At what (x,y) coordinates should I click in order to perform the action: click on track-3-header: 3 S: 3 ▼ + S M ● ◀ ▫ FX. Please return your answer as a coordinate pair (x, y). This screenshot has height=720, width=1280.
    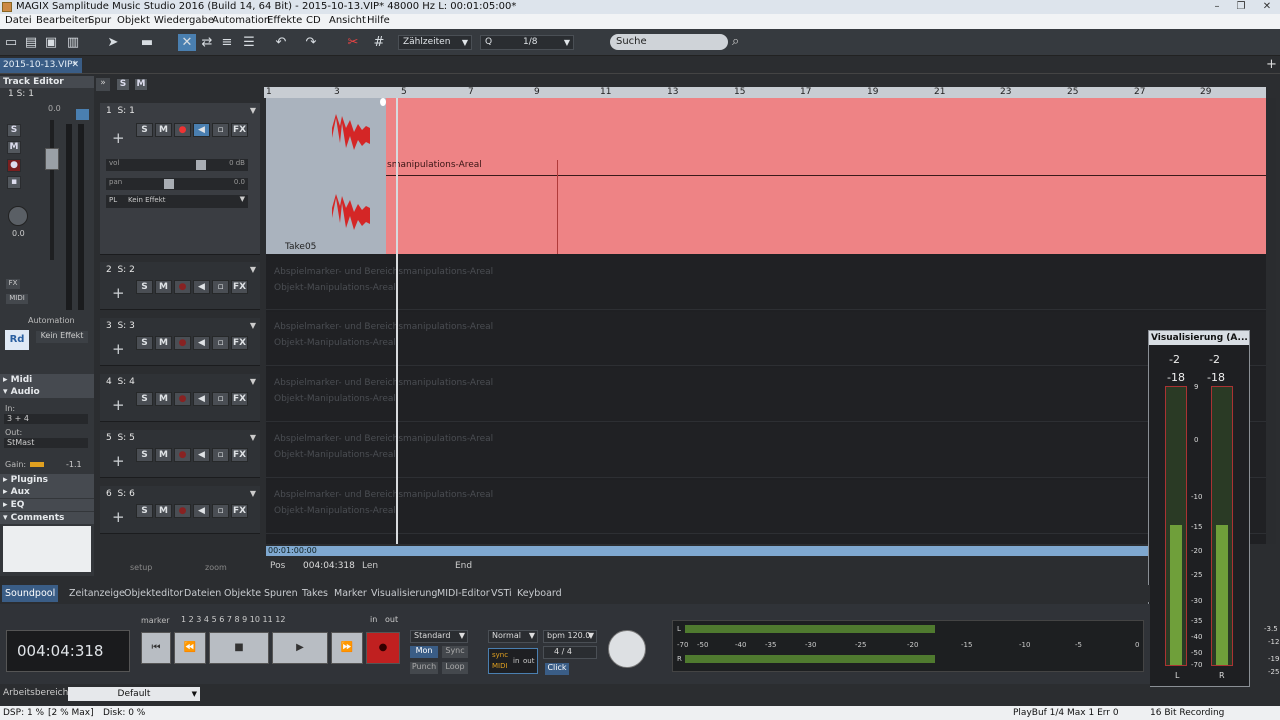
    Looking at the image, I should click on (180, 342).